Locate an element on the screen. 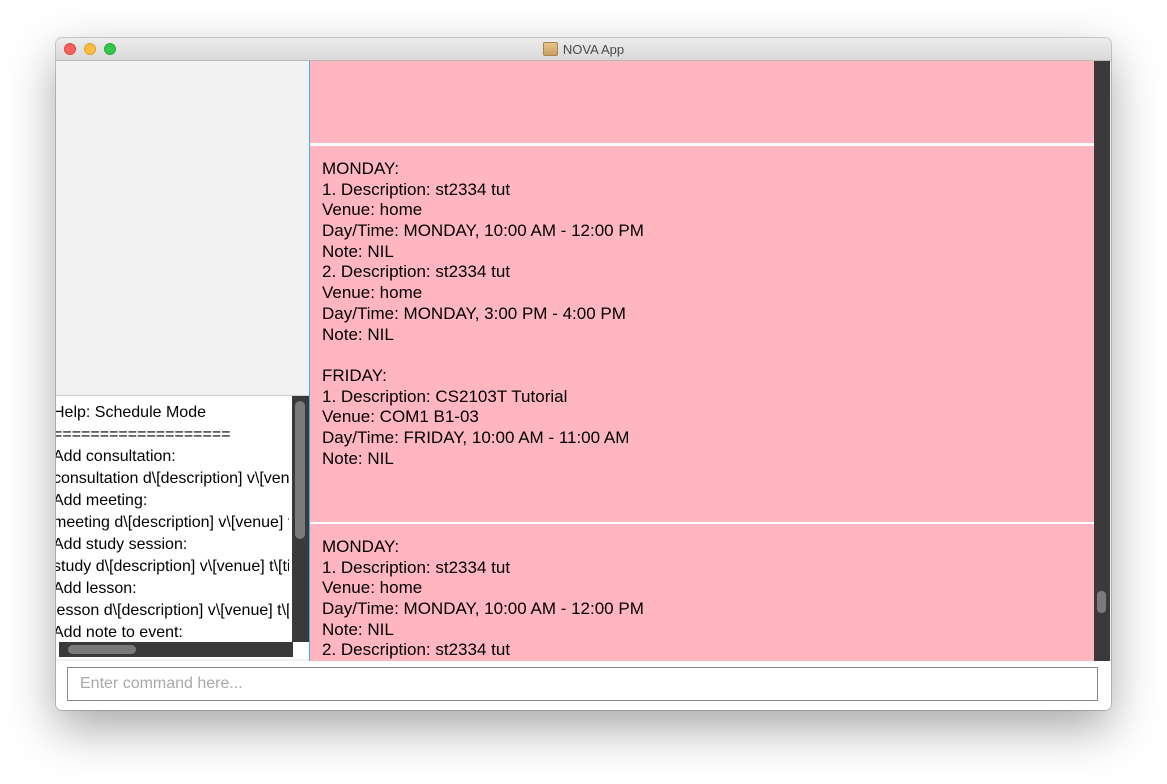 This screenshot has width=1167, height=784. title-bar: NOVA App is located at coordinates (583, 49).